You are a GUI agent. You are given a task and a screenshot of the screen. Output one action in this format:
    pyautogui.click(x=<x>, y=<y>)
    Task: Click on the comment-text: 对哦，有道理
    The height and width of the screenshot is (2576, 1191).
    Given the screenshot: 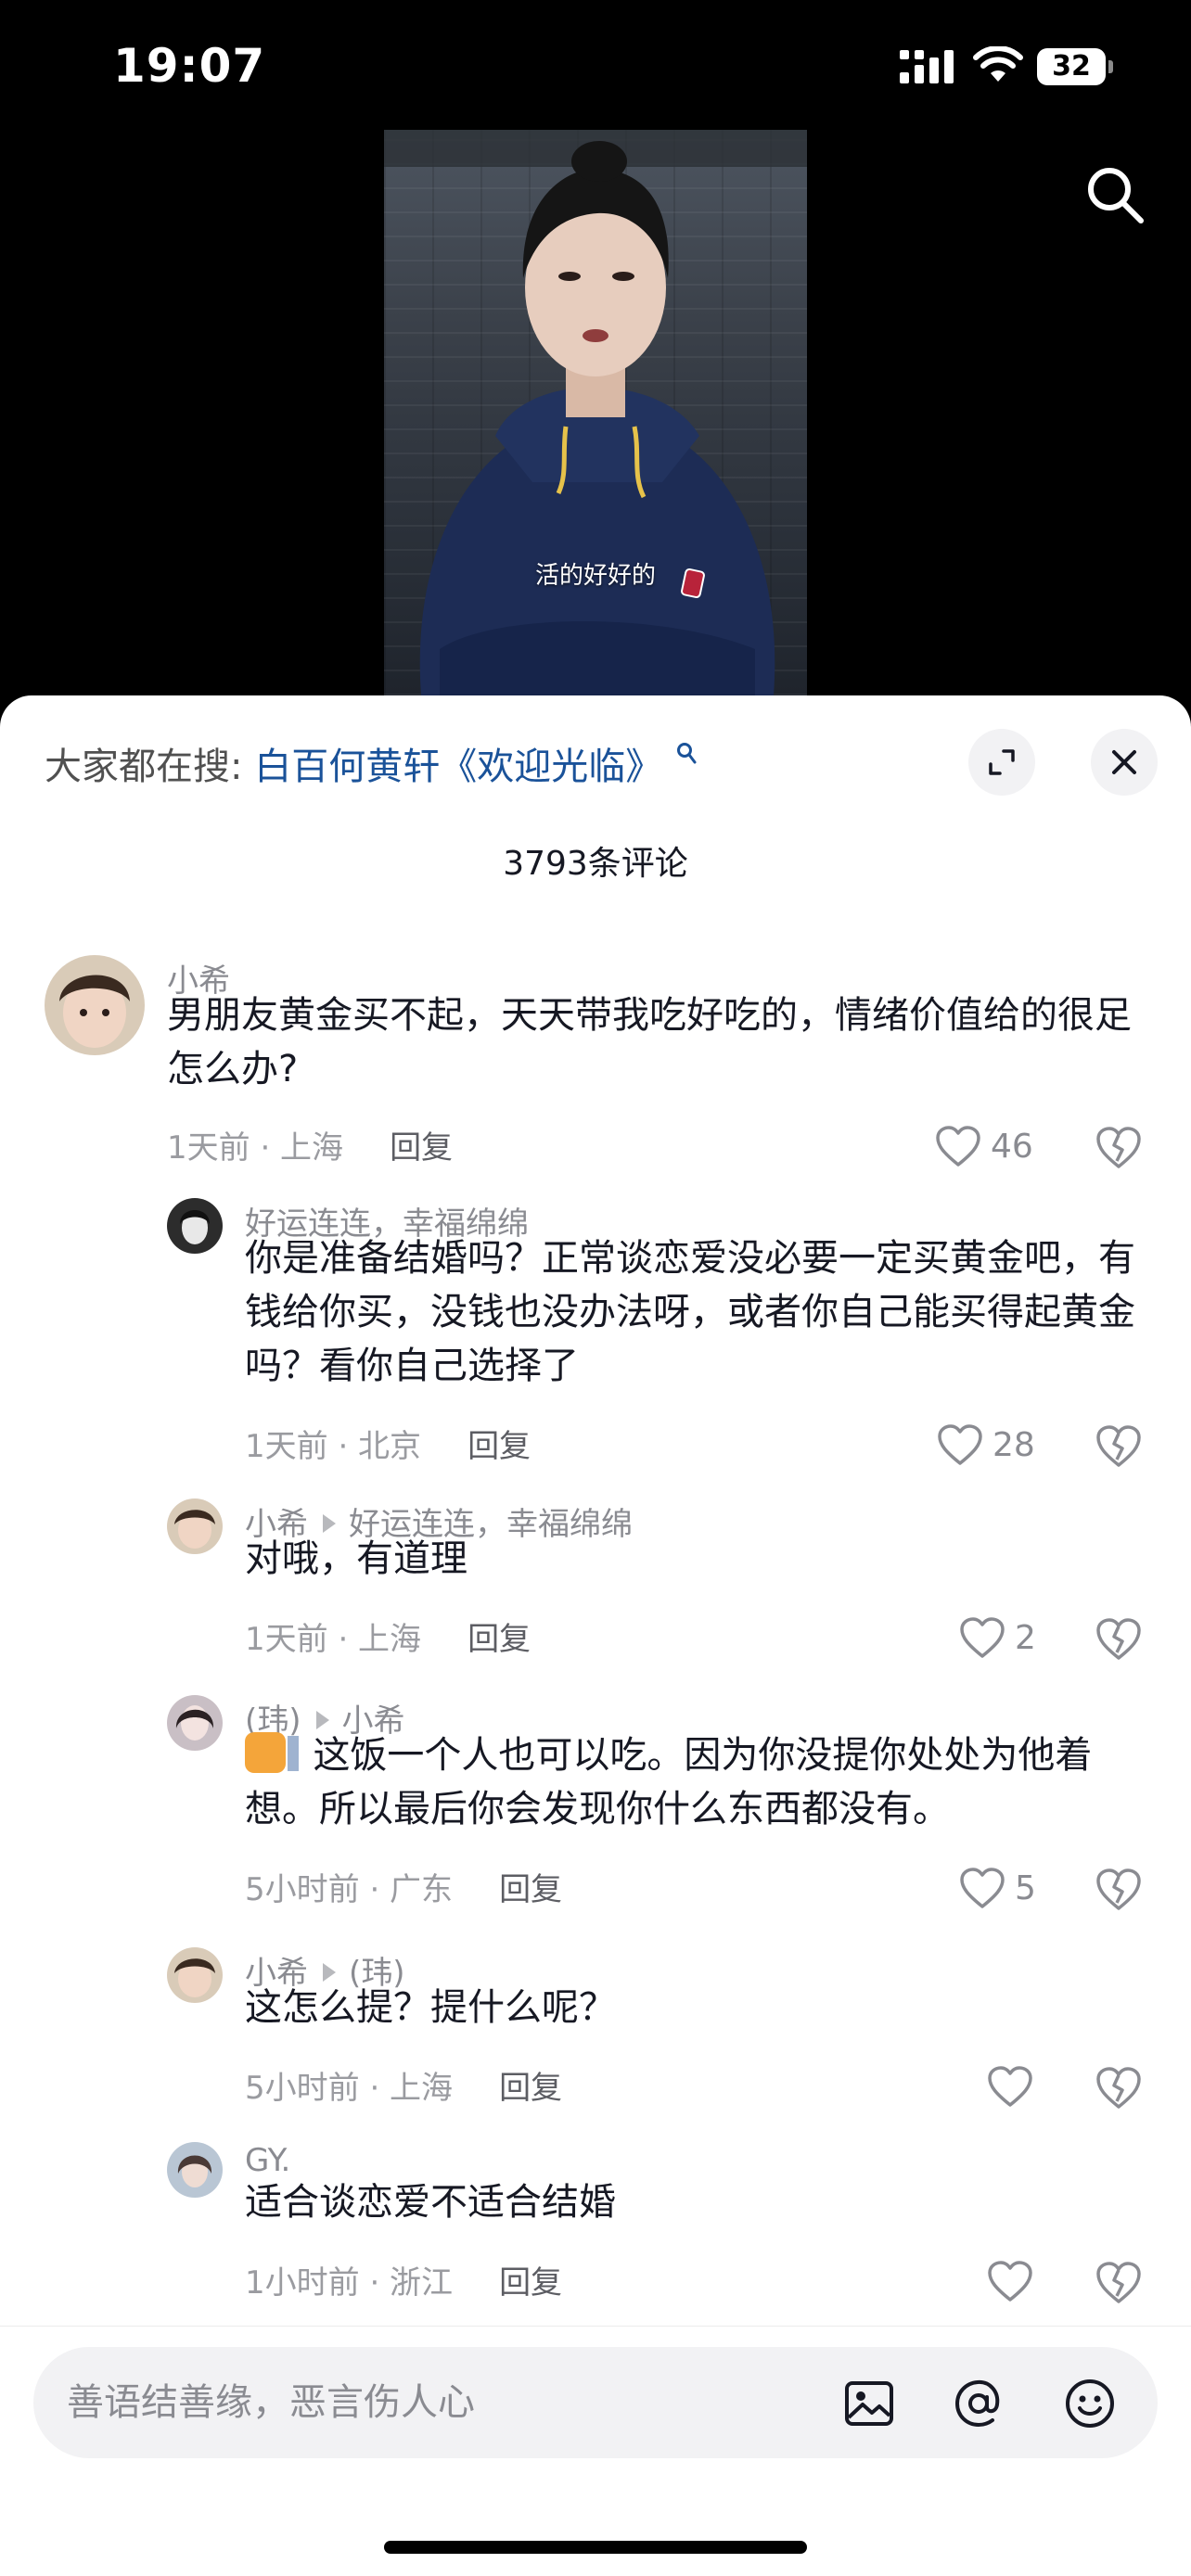 What is the action you would take?
    pyautogui.click(x=356, y=1558)
    